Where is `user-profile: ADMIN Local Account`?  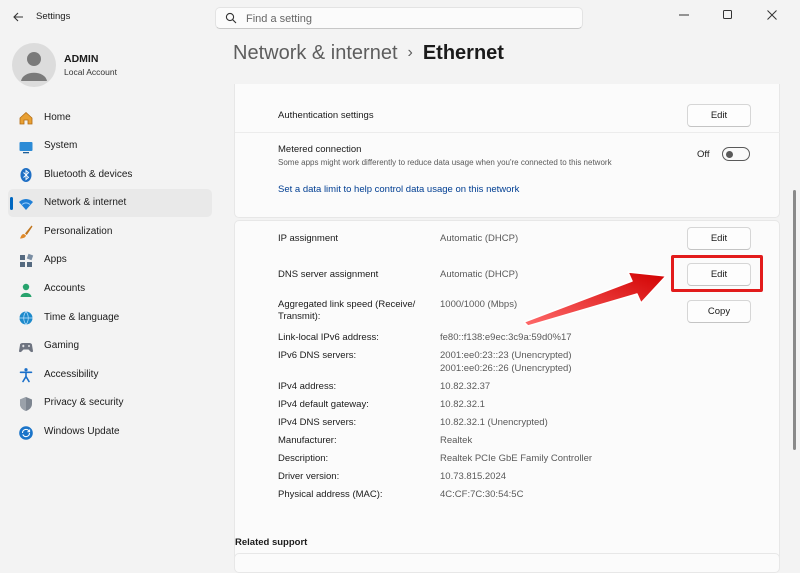 user-profile: ADMIN Local Account is located at coordinates (112, 67).